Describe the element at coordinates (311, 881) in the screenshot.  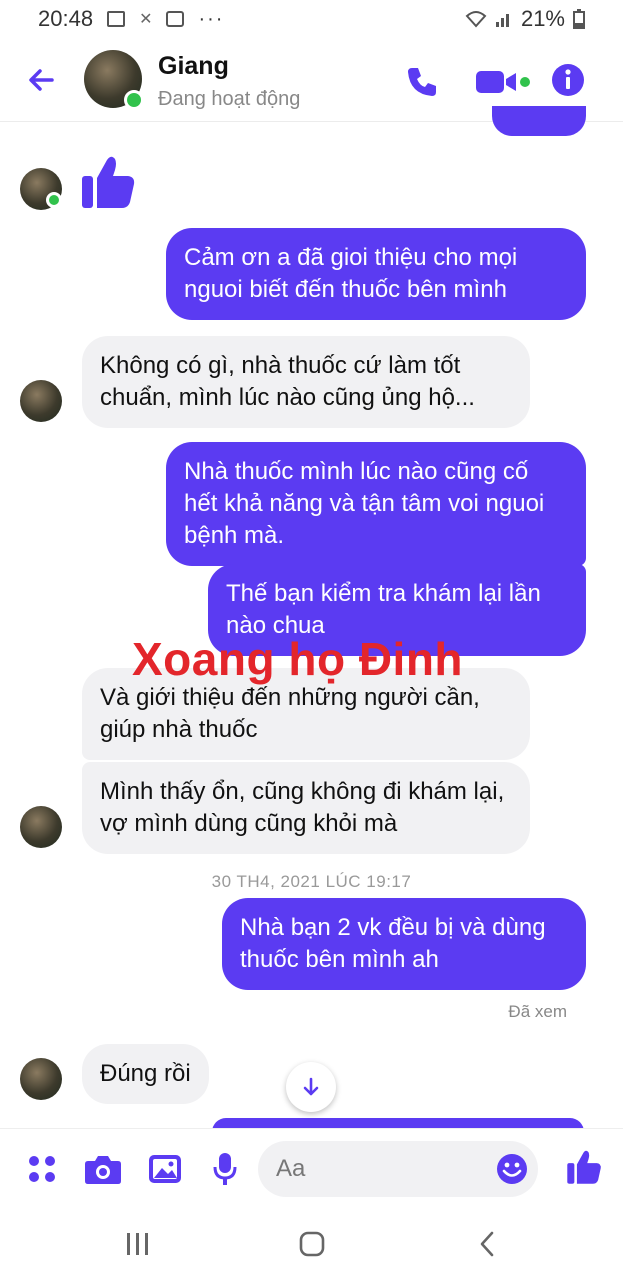
I see `message-timestamp: 30 TH4, 2021 LÚC 19:17` at that location.